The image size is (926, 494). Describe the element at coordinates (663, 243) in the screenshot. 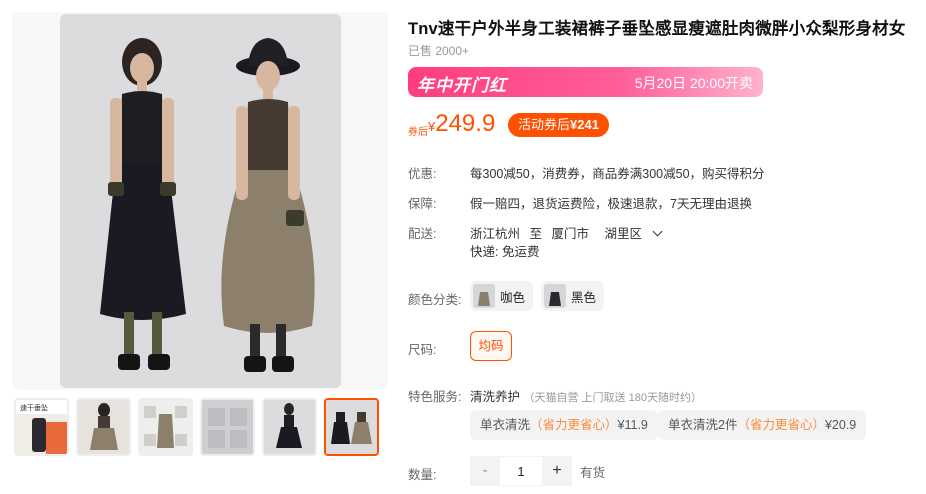

I see `shipping-row: 配送: 浙江杭州 至 厦门市 湖里区 快递: 免运费` at that location.